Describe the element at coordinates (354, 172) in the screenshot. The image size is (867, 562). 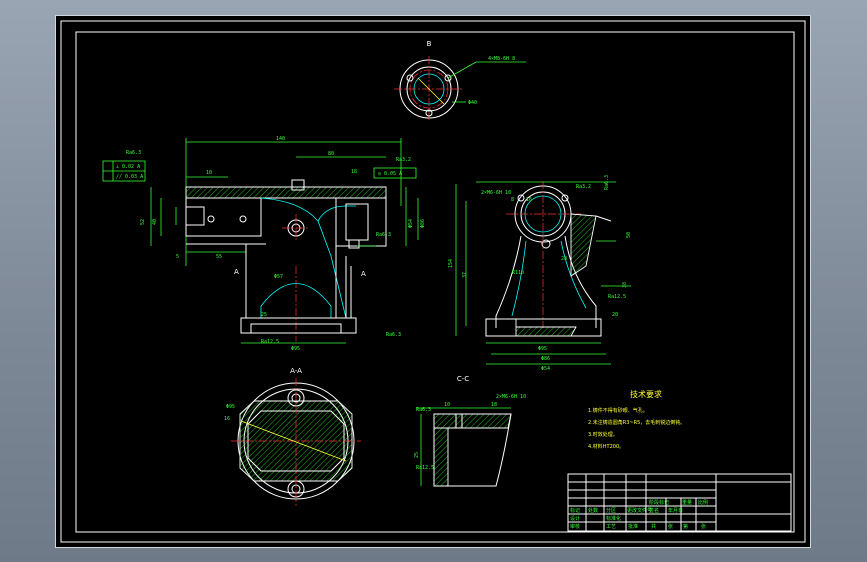
I see `dim-18: 18` at that location.